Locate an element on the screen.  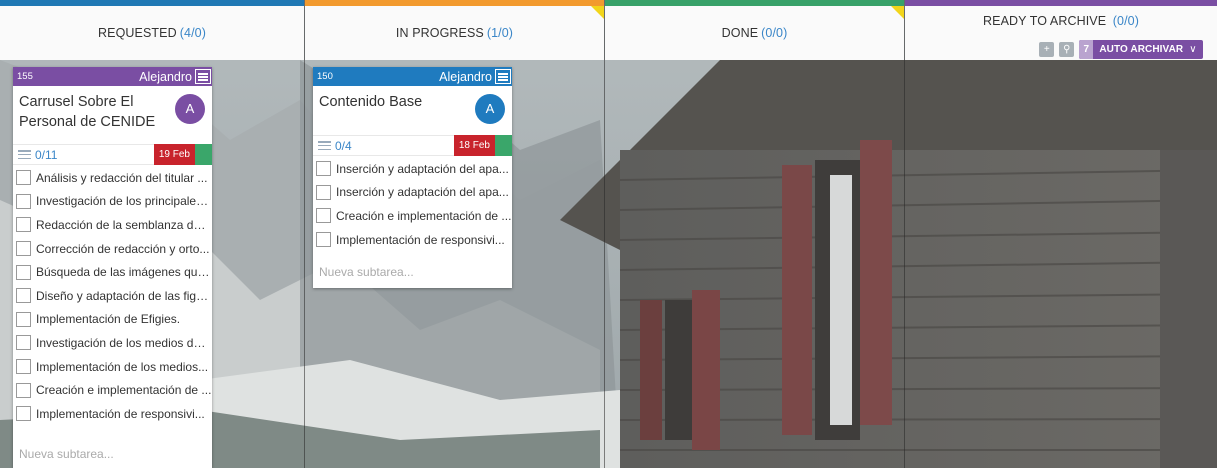
column-header-requested: REQUESTED (4/0) is located at coordinates (152, 30).